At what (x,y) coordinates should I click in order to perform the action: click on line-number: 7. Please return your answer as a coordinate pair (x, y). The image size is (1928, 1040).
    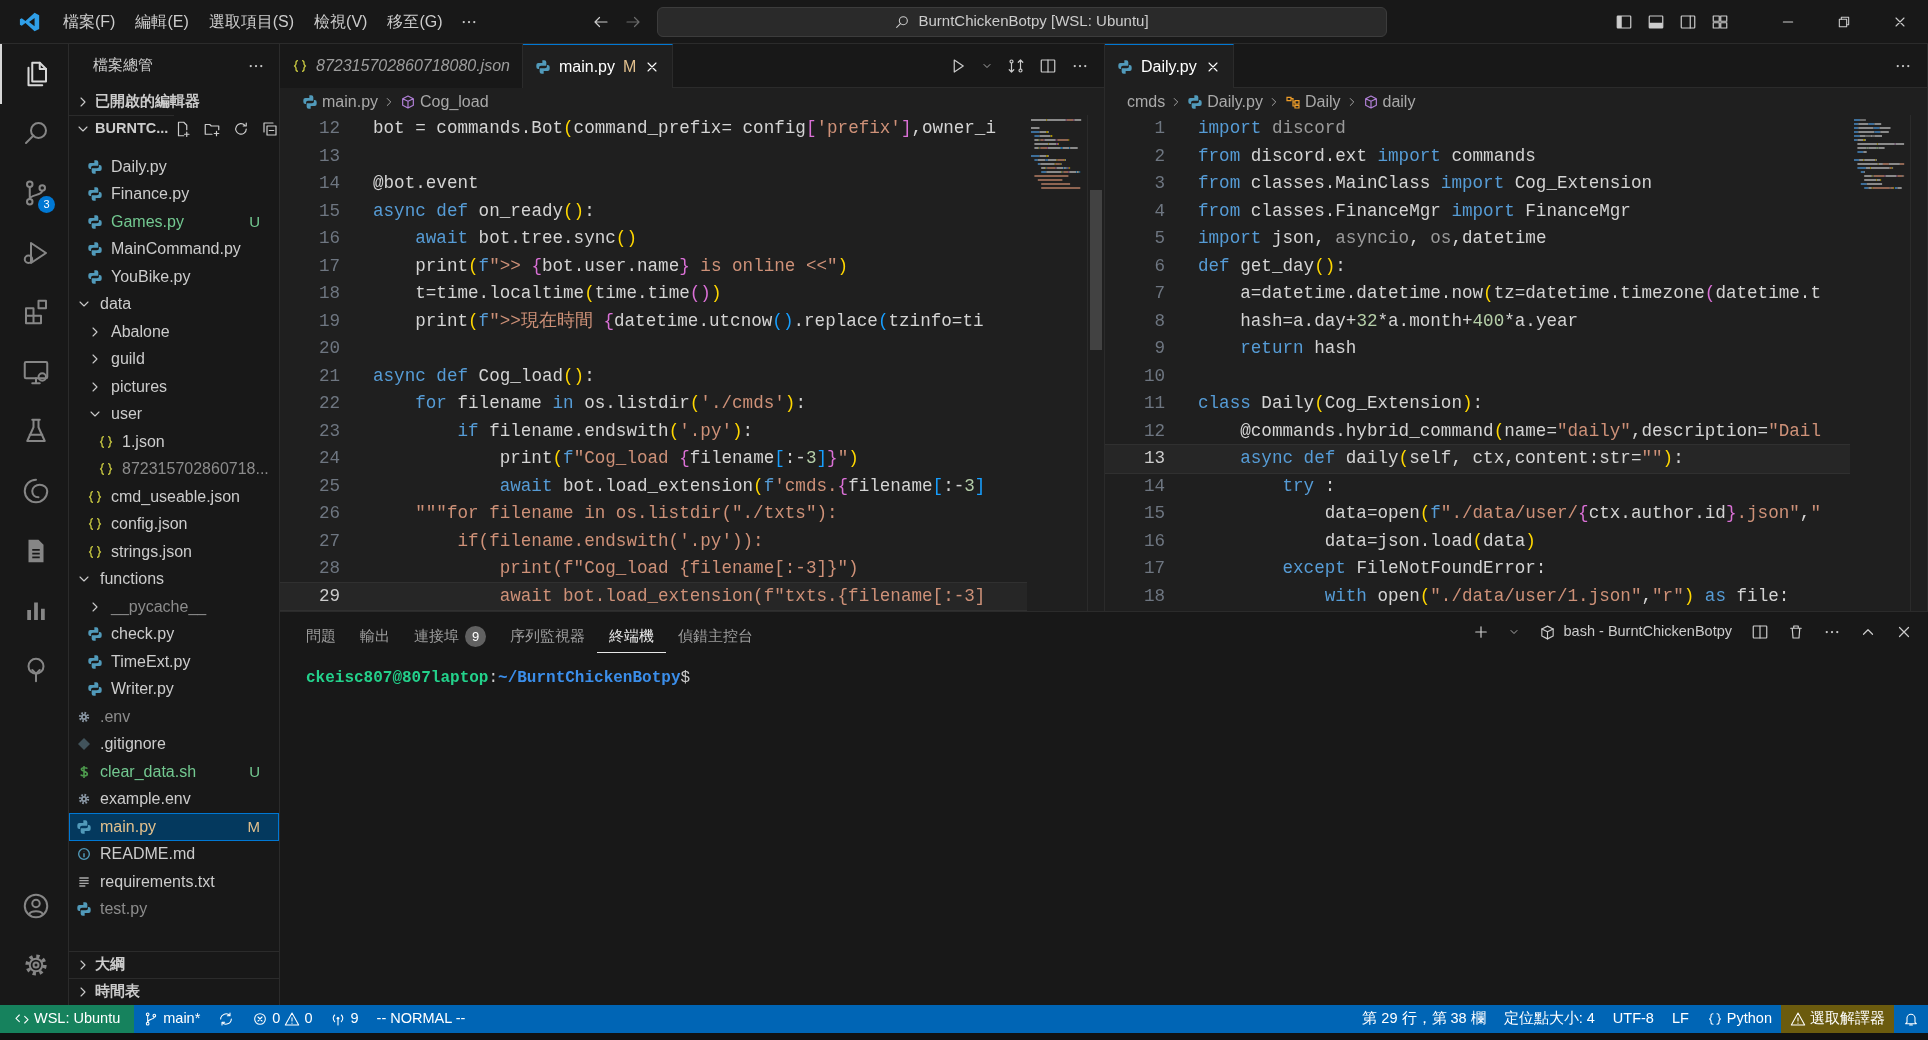
    Looking at the image, I should click on (1159, 293).